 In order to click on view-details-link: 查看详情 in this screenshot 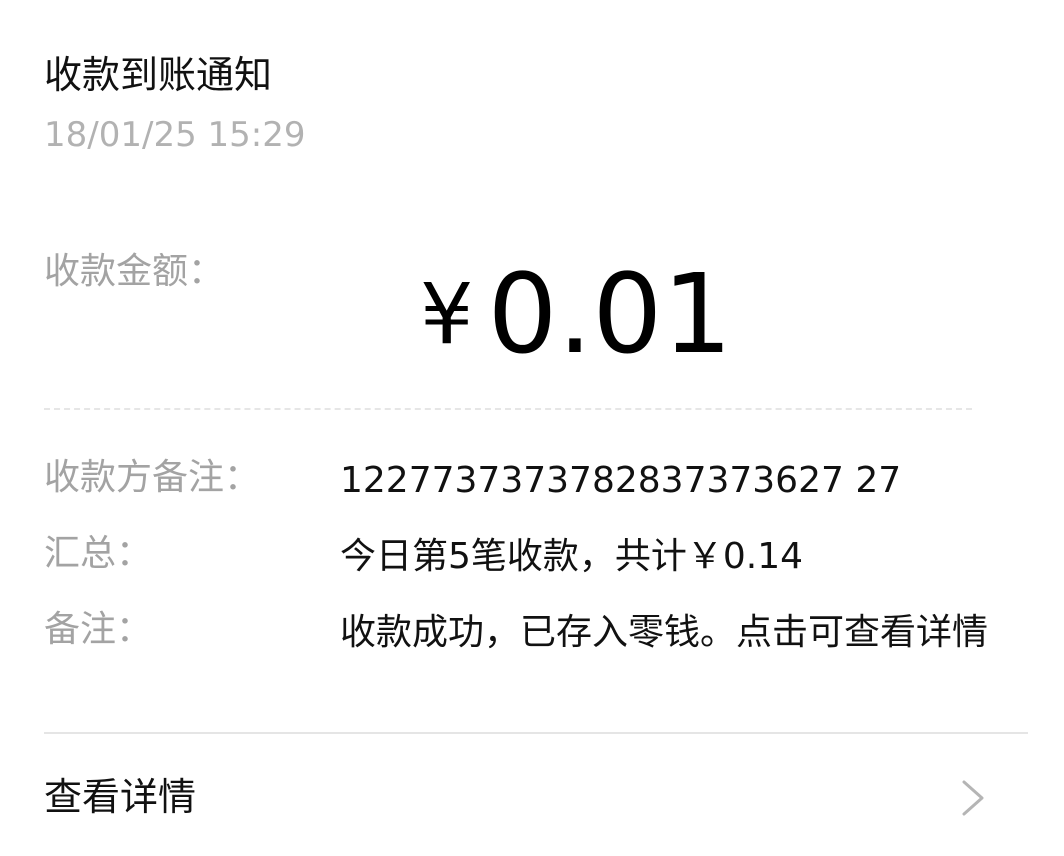, I will do `click(532, 795)`.